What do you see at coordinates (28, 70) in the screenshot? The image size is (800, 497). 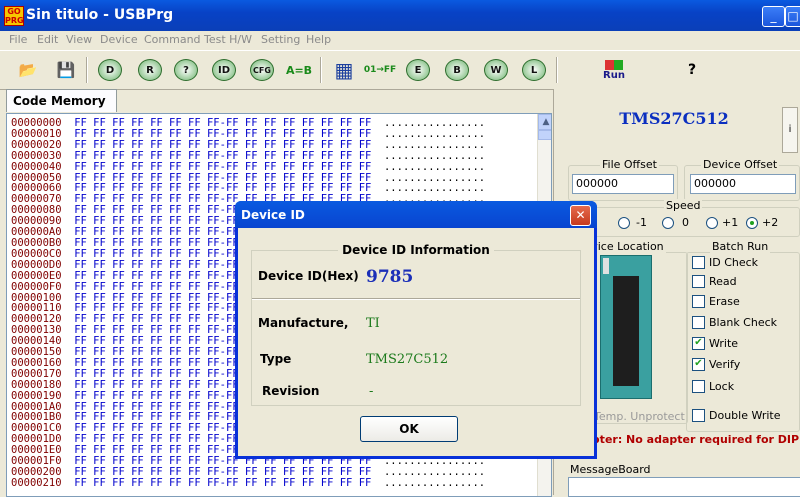 I see `open-button: 📂` at bounding box center [28, 70].